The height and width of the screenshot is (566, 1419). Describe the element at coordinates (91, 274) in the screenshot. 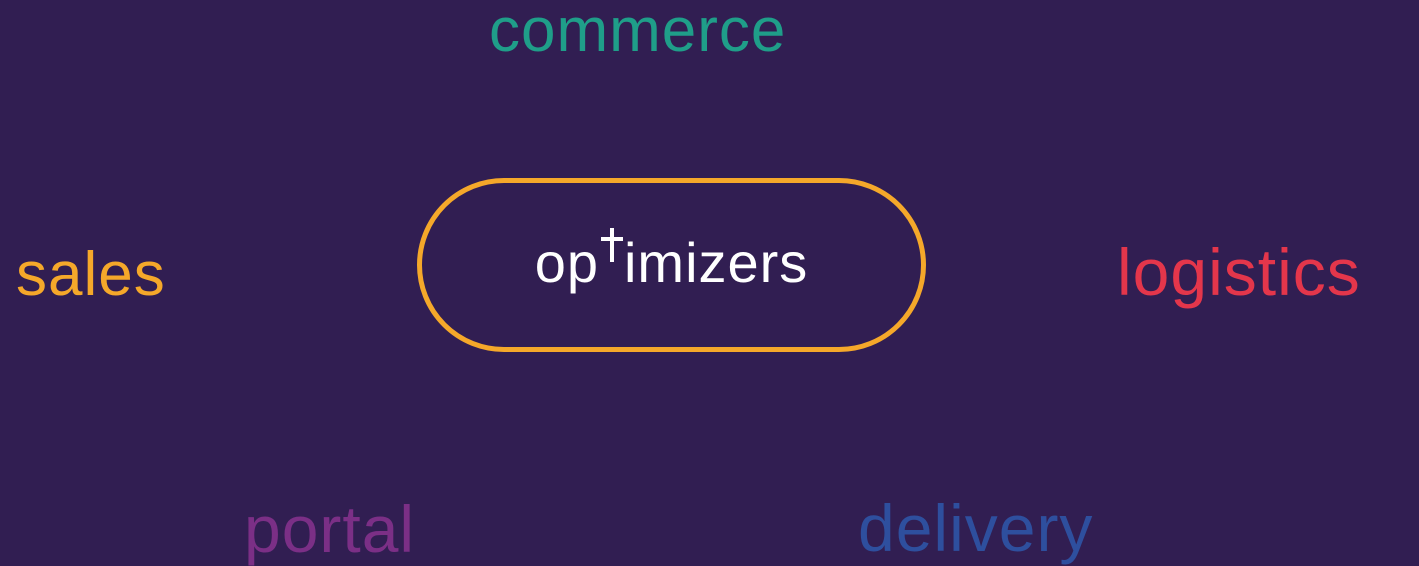

I see `word-sales: sales` at that location.